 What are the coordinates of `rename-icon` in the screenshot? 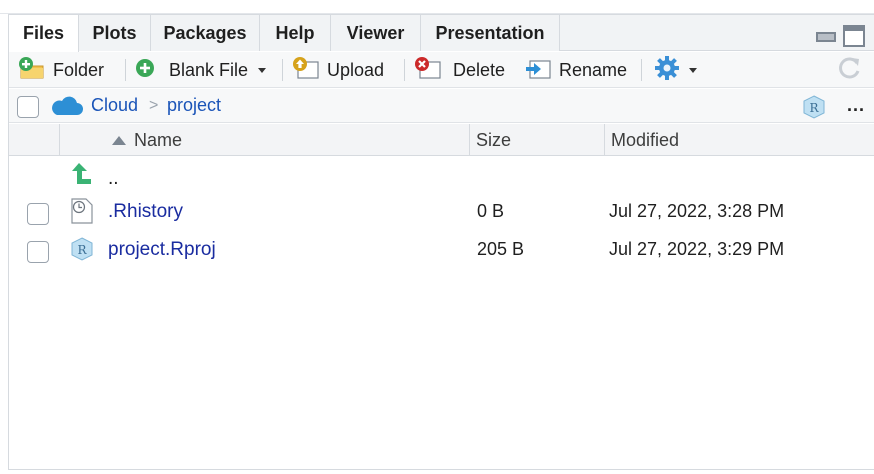 It's located at (538, 70).